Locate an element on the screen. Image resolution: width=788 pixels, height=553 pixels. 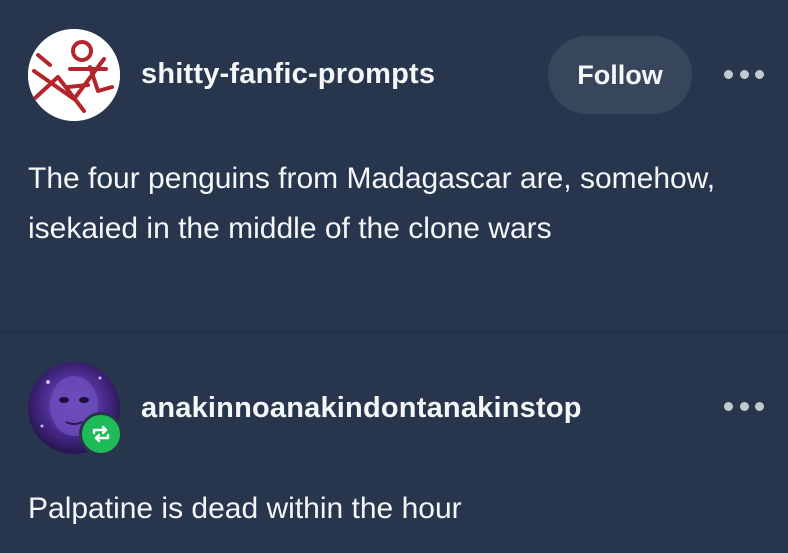
reblog-body-text: Palpatine is dead within the hour is located at coordinates (245, 508).